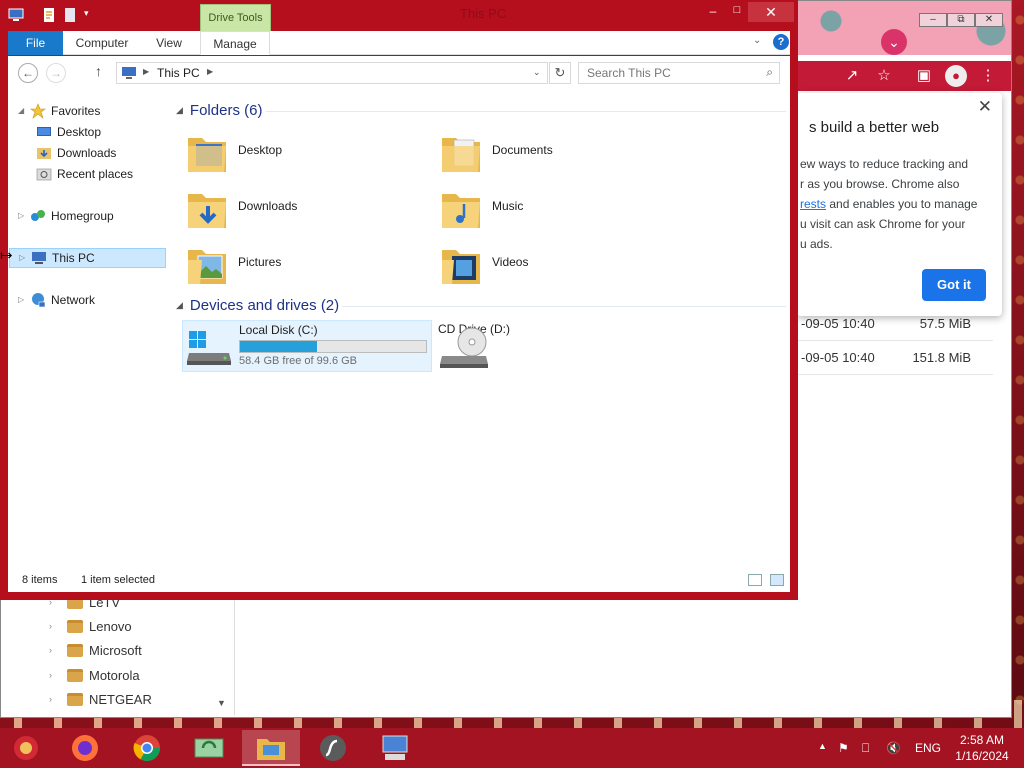  I want to click on address-history-dropdown-icon: ⌄, so click(537, 72).